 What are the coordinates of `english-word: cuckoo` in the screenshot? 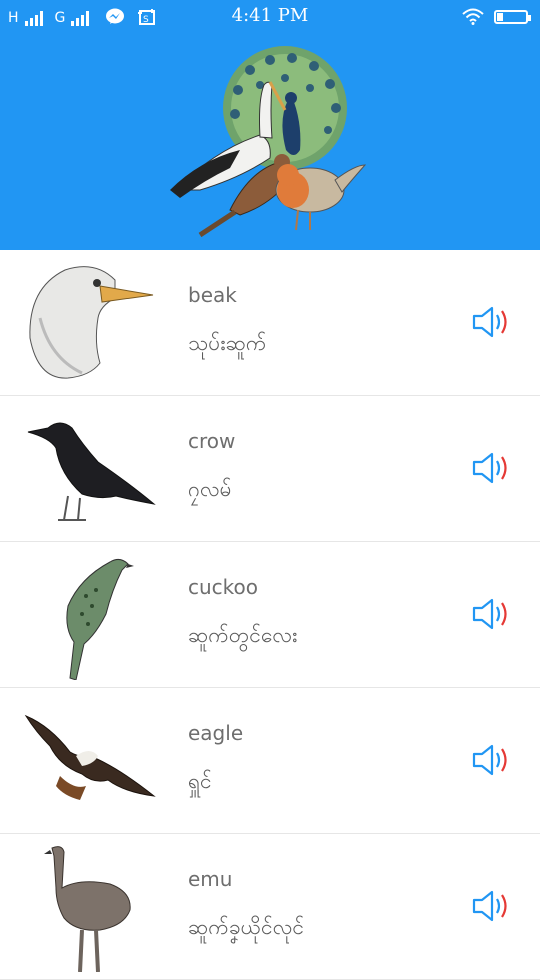 It's located at (223, 587).